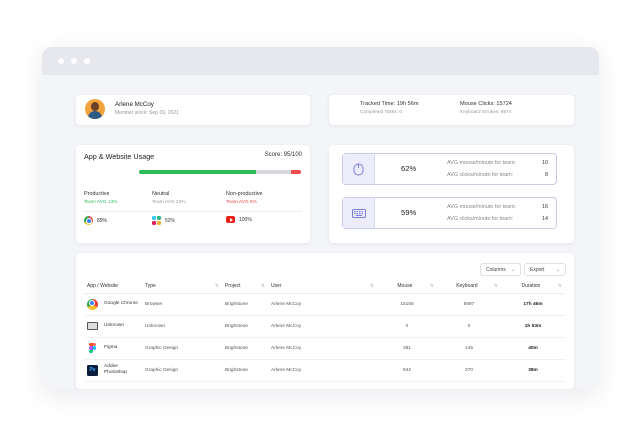  What do you see at coordinates (182, 287) in the screenshot?
I see `column-header-type: Type ⇅` at bounding box center [182, 287].